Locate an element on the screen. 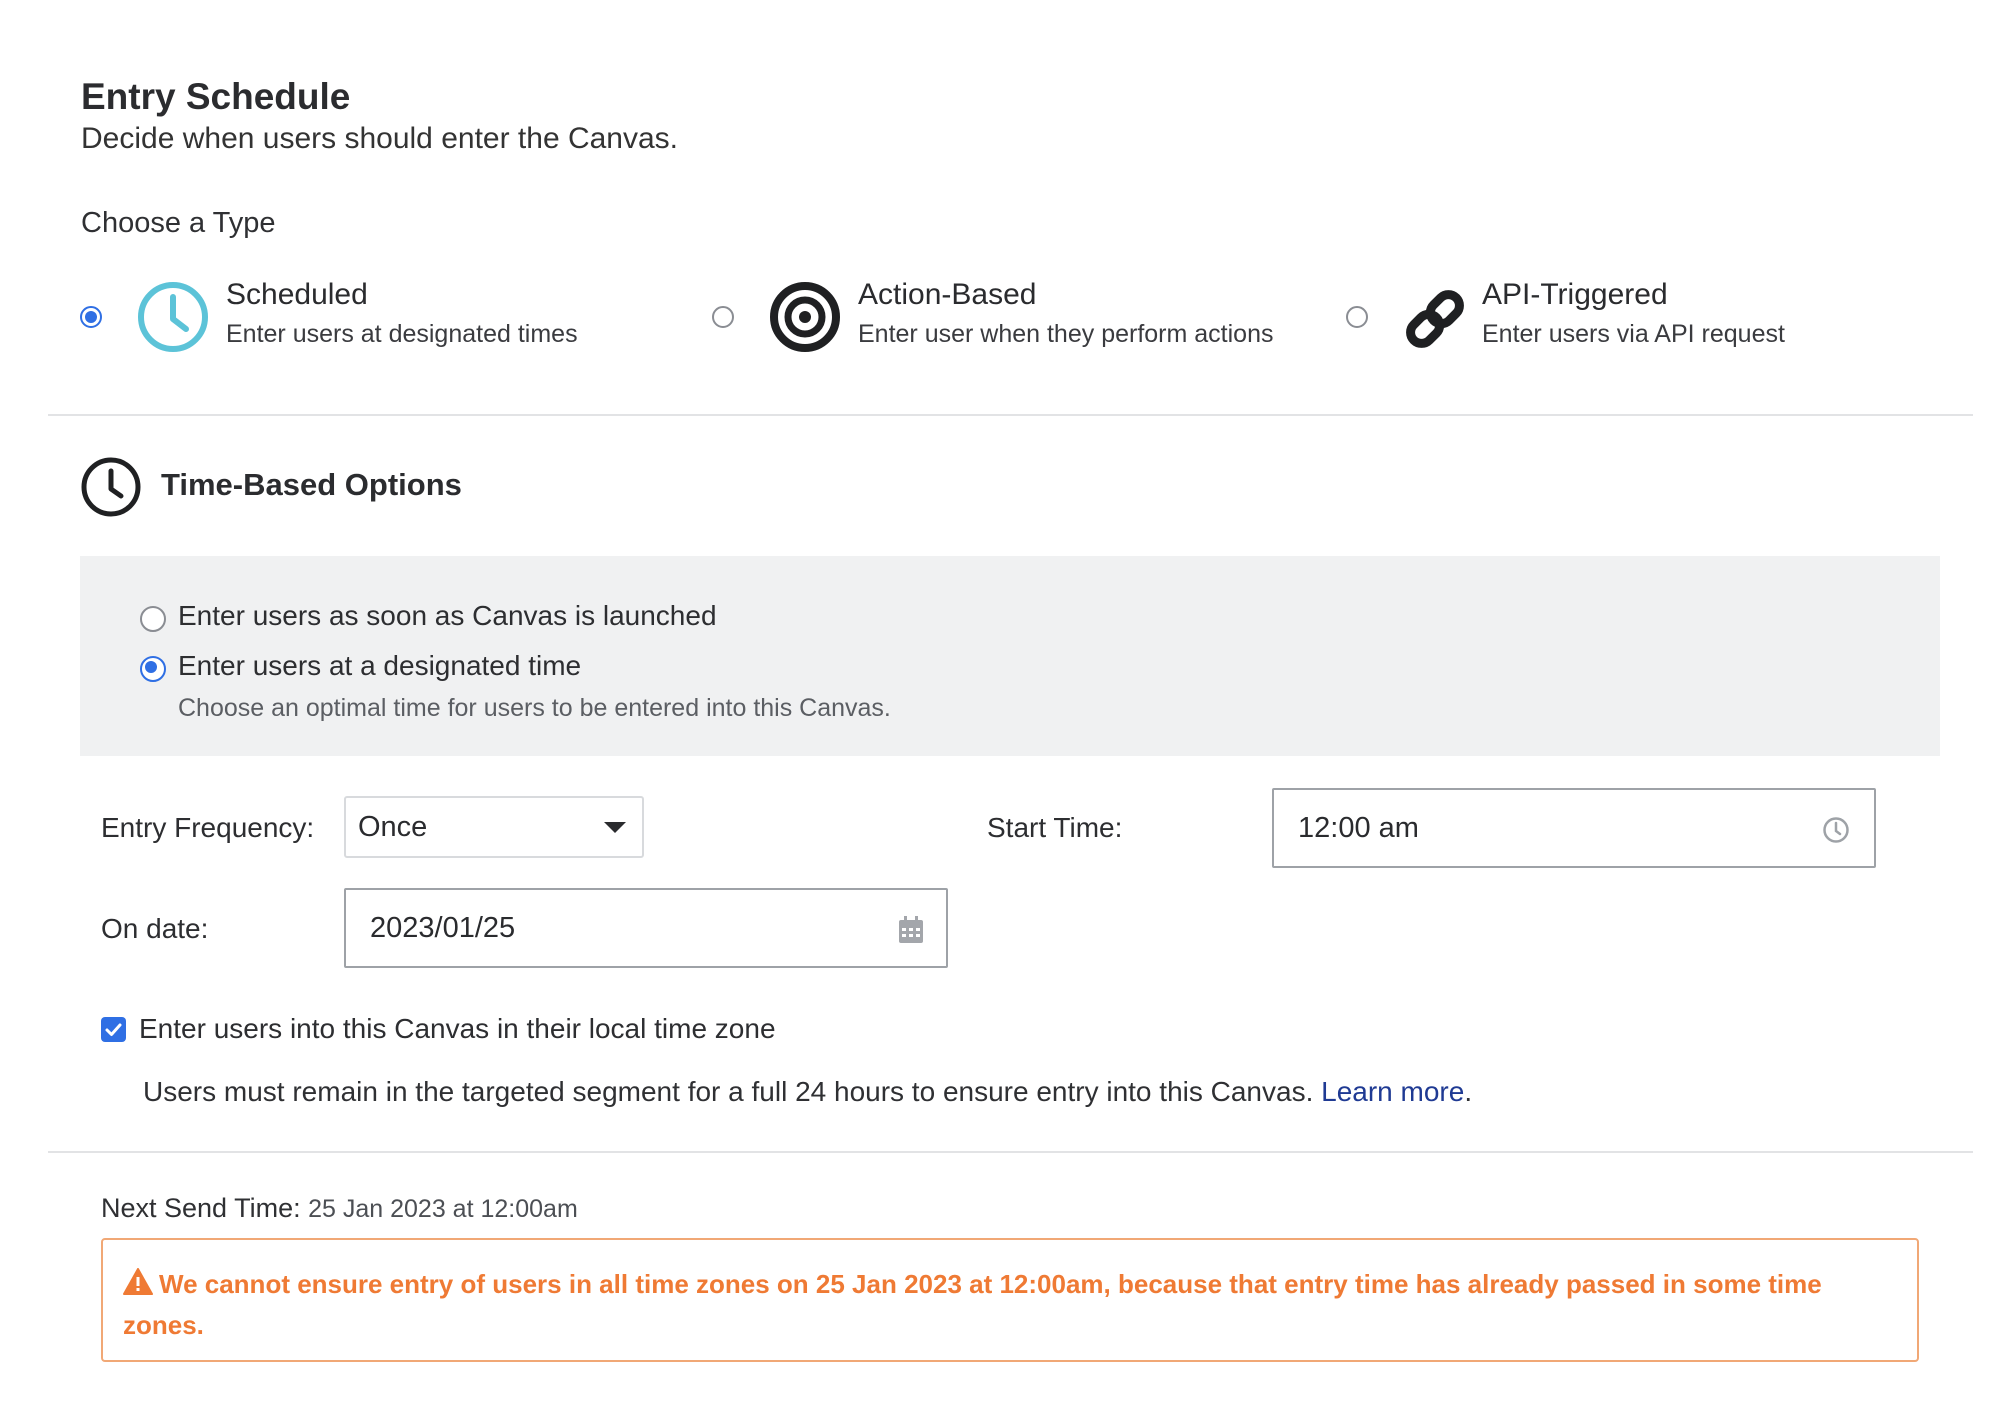 The image size is (2006, 1412). entry-frequency-select: Once is located at coordinates (494, 827).